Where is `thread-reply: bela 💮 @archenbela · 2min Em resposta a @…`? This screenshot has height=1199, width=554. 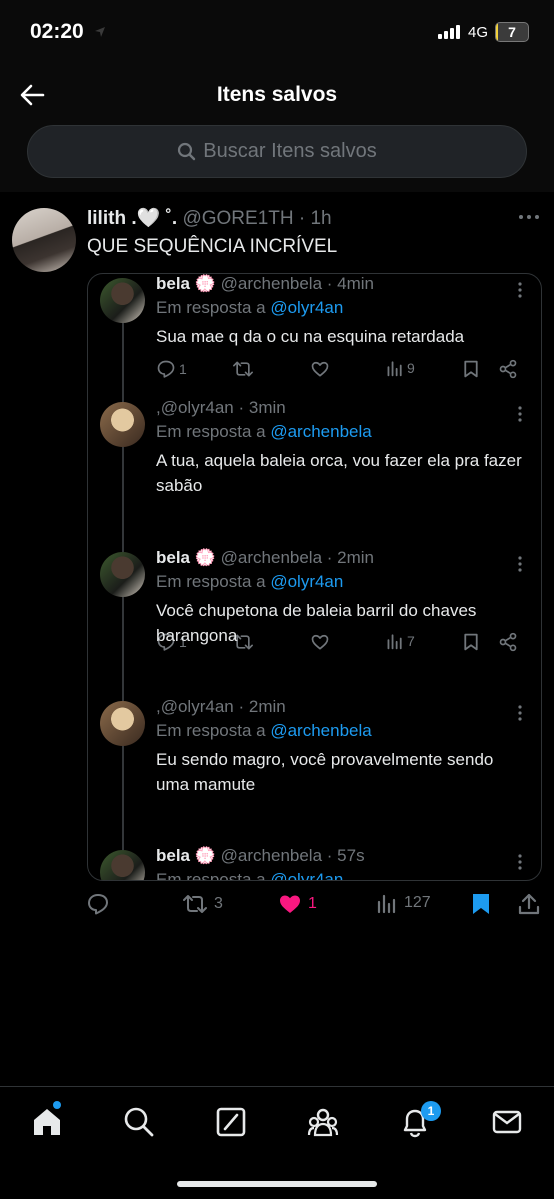 thread-reply: bela 💮 @archenbela · 2min Em resposta a @… is located at coordinates (314, 625).